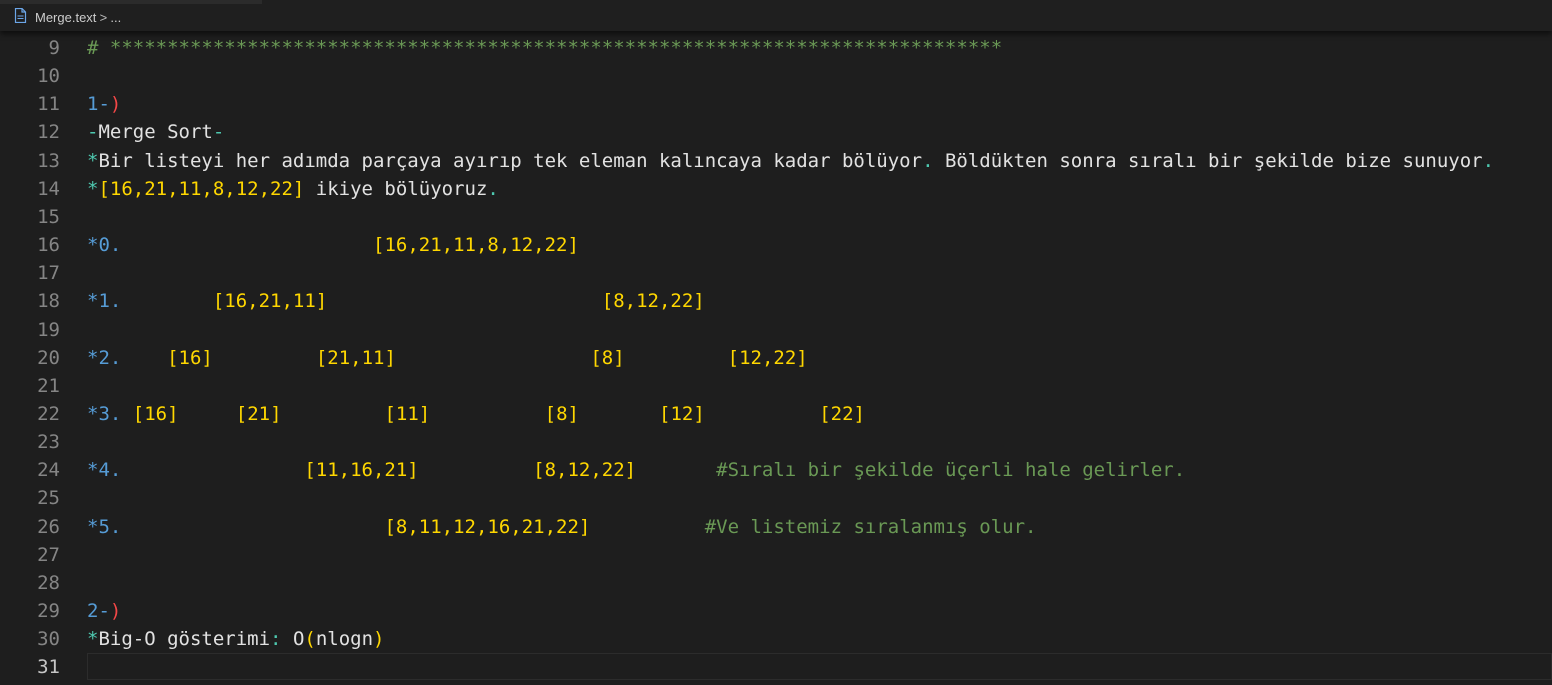  What do you see at coordinates (447, 358) in the screenshot?
I see `line-content: *2. [16] [21,11] [8] [12,22]` at bounding box center [447, 358].